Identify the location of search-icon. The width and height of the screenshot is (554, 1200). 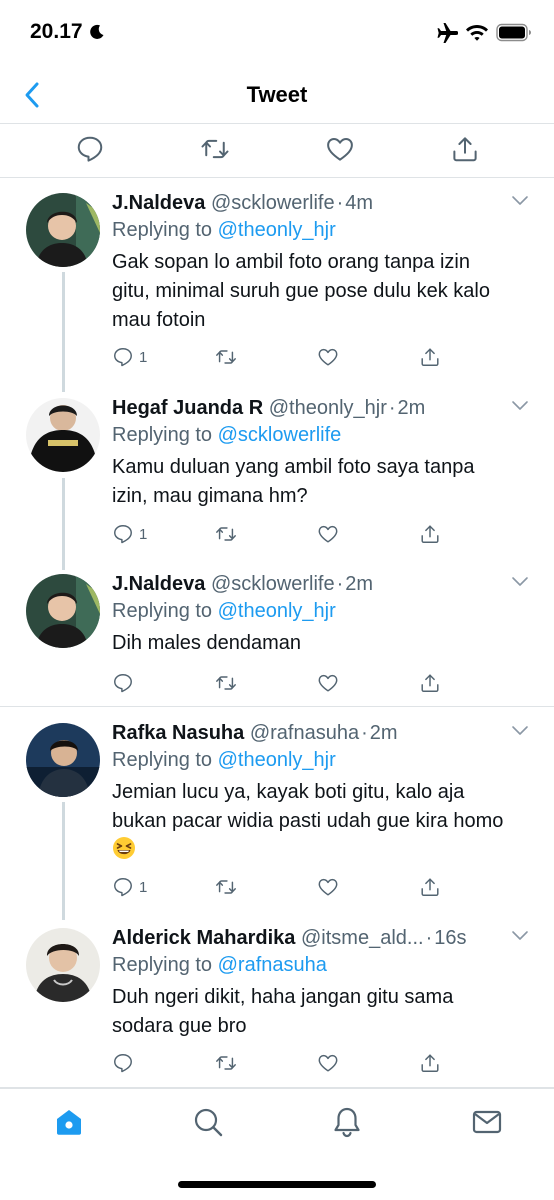
(208, 1122).